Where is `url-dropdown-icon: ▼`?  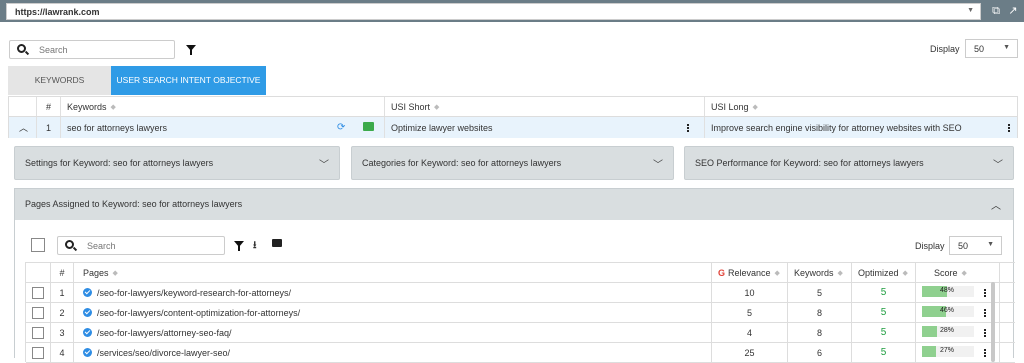
url-dropdown-icon: ▼ is located at coordinates (970, 10).